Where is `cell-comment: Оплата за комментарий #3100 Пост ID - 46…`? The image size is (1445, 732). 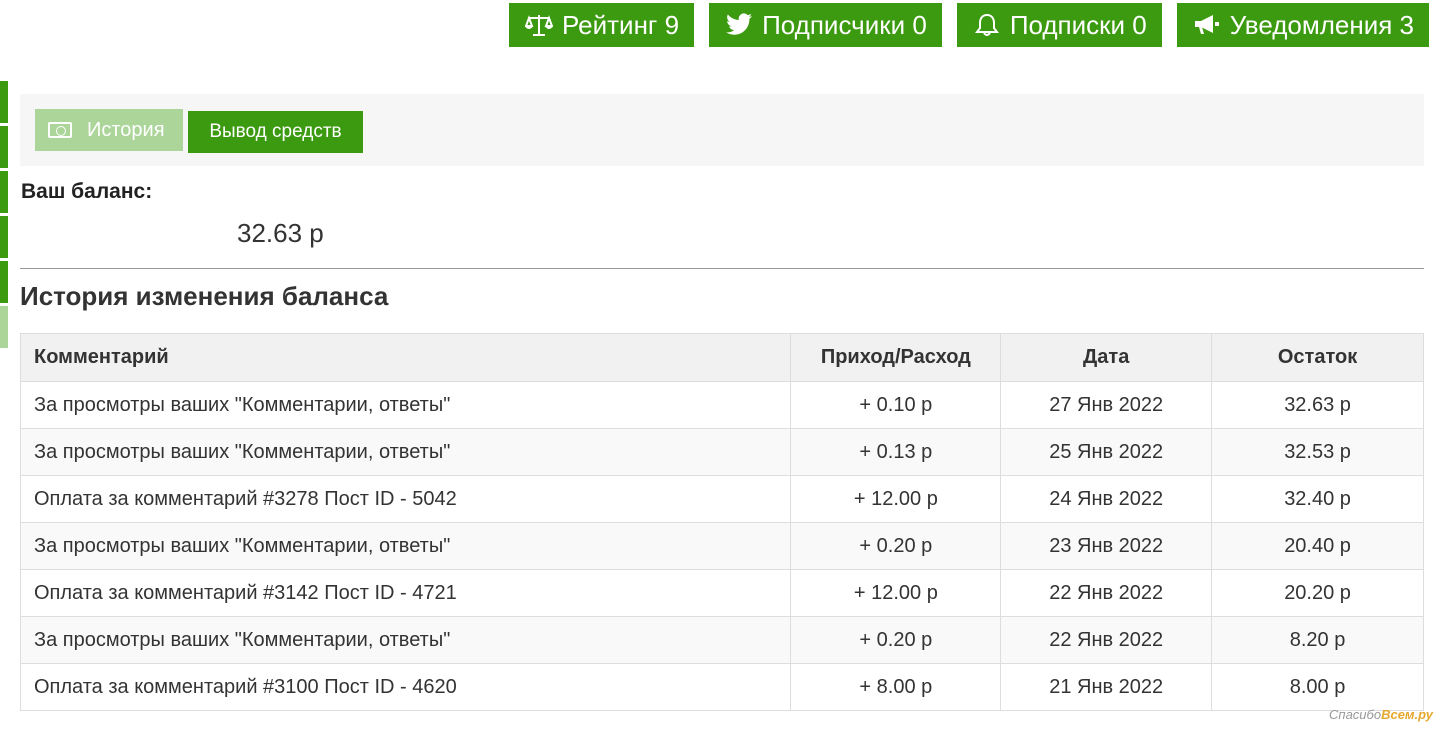 cell-comment: Оплата за комментарий #3100 Пост ID - 46… is located at coordinates (405, 687).